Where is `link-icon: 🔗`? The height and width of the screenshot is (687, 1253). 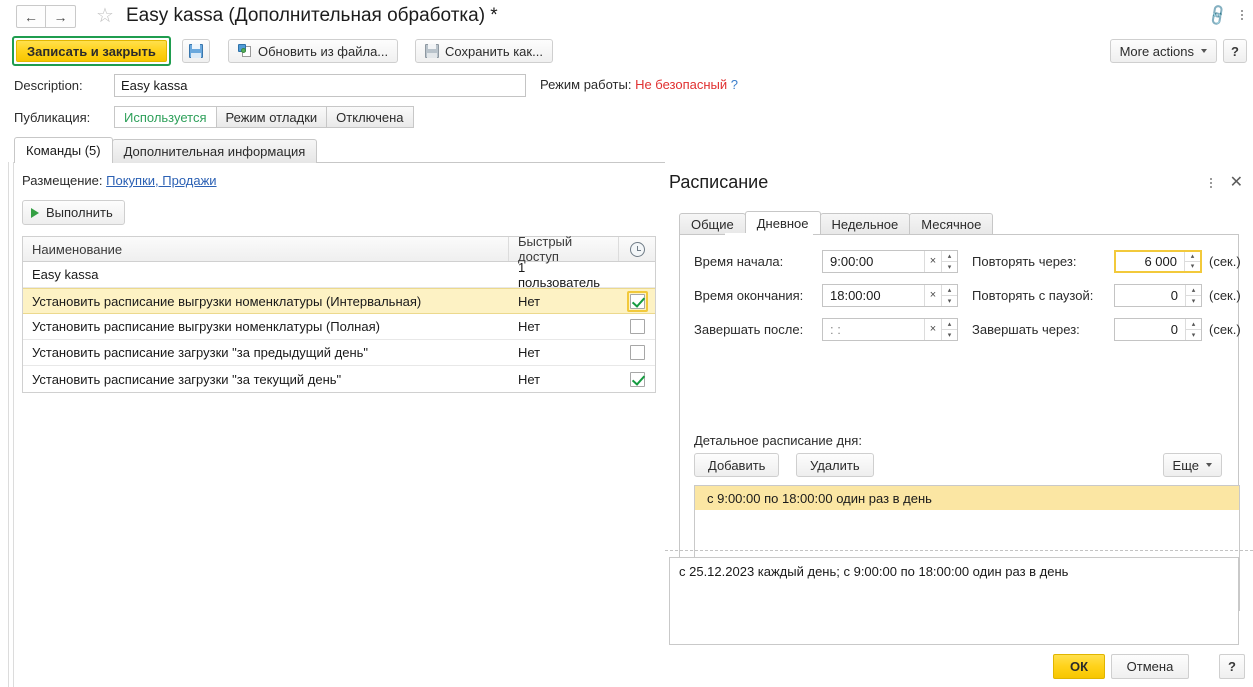 link-icon: 🔗 is located at coordinates (1217, 15).